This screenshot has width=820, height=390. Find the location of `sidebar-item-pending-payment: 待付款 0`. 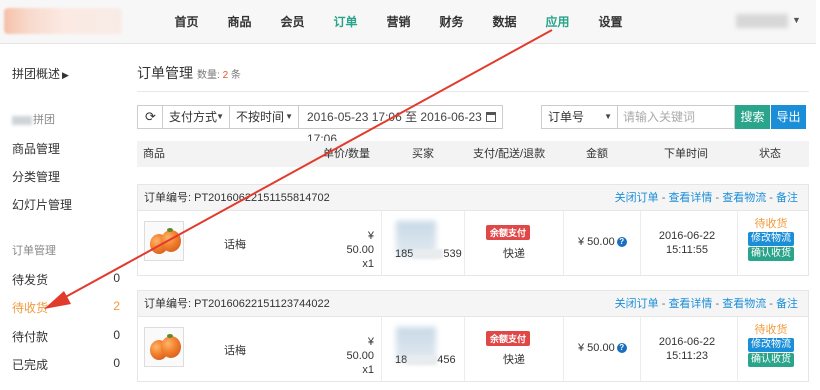

sidebar-item-pending-payment: 待付款 0 is located at coordinates (68, 336).